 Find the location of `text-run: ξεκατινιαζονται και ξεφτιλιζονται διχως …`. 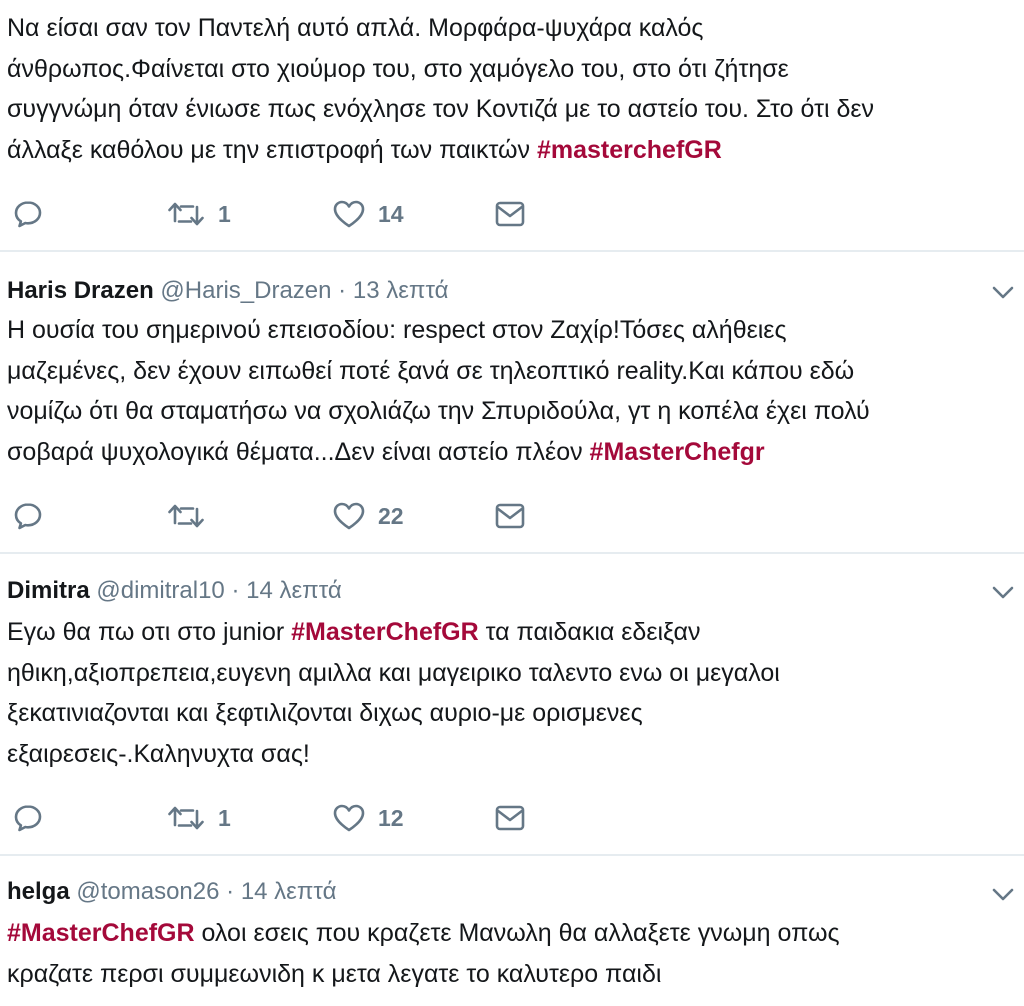

text-run: ξεκατινιαζονται και ξεφτιλιζονται διχως … is located at coordinates (325, 713).